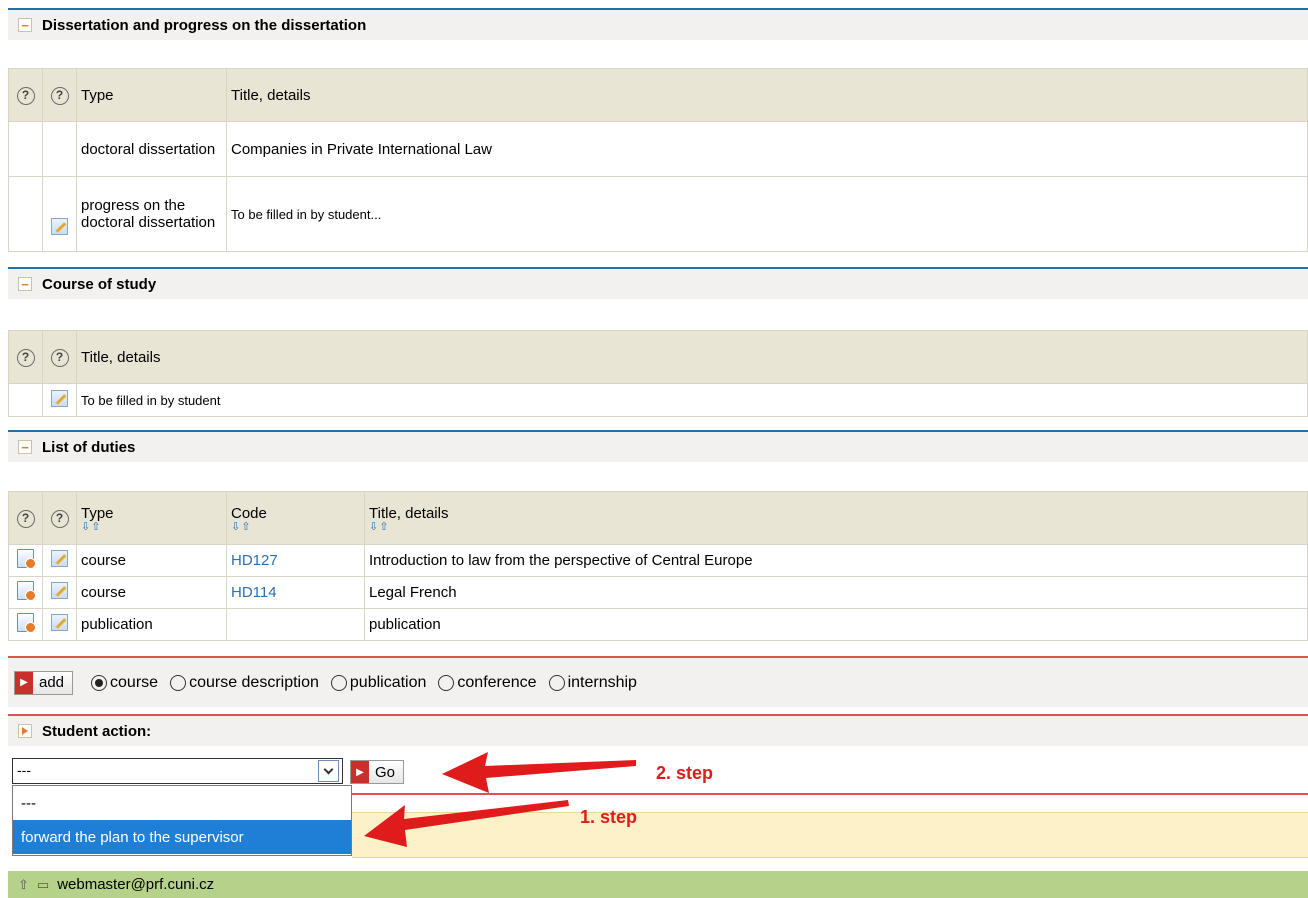 The image size is (1308, 898). What do you see at coordinates (685, 773) in the screenshot?
I see `step2-label: 2. step` at bounding box center [685, 773].